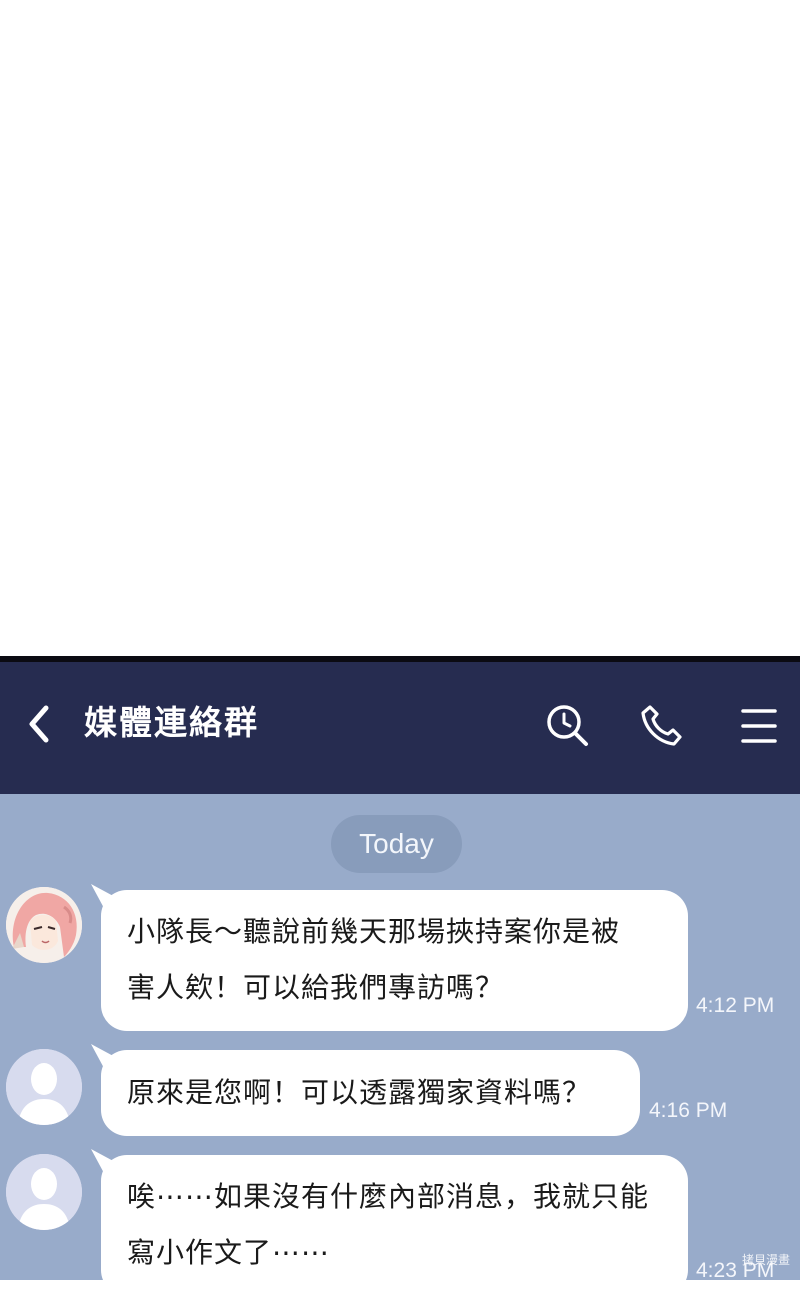 The height and width of the screenshot is (1296, 800). What do you see at coordinates (567, 725) in the screenshot?
I see `search-icon` at bounding box center [567, 725].